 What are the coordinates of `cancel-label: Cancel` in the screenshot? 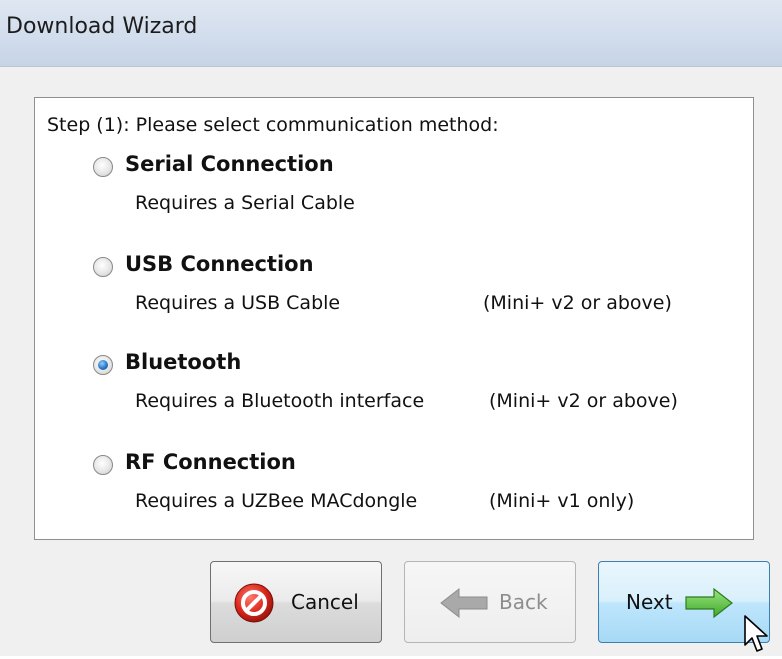 It's located at (325, 602).